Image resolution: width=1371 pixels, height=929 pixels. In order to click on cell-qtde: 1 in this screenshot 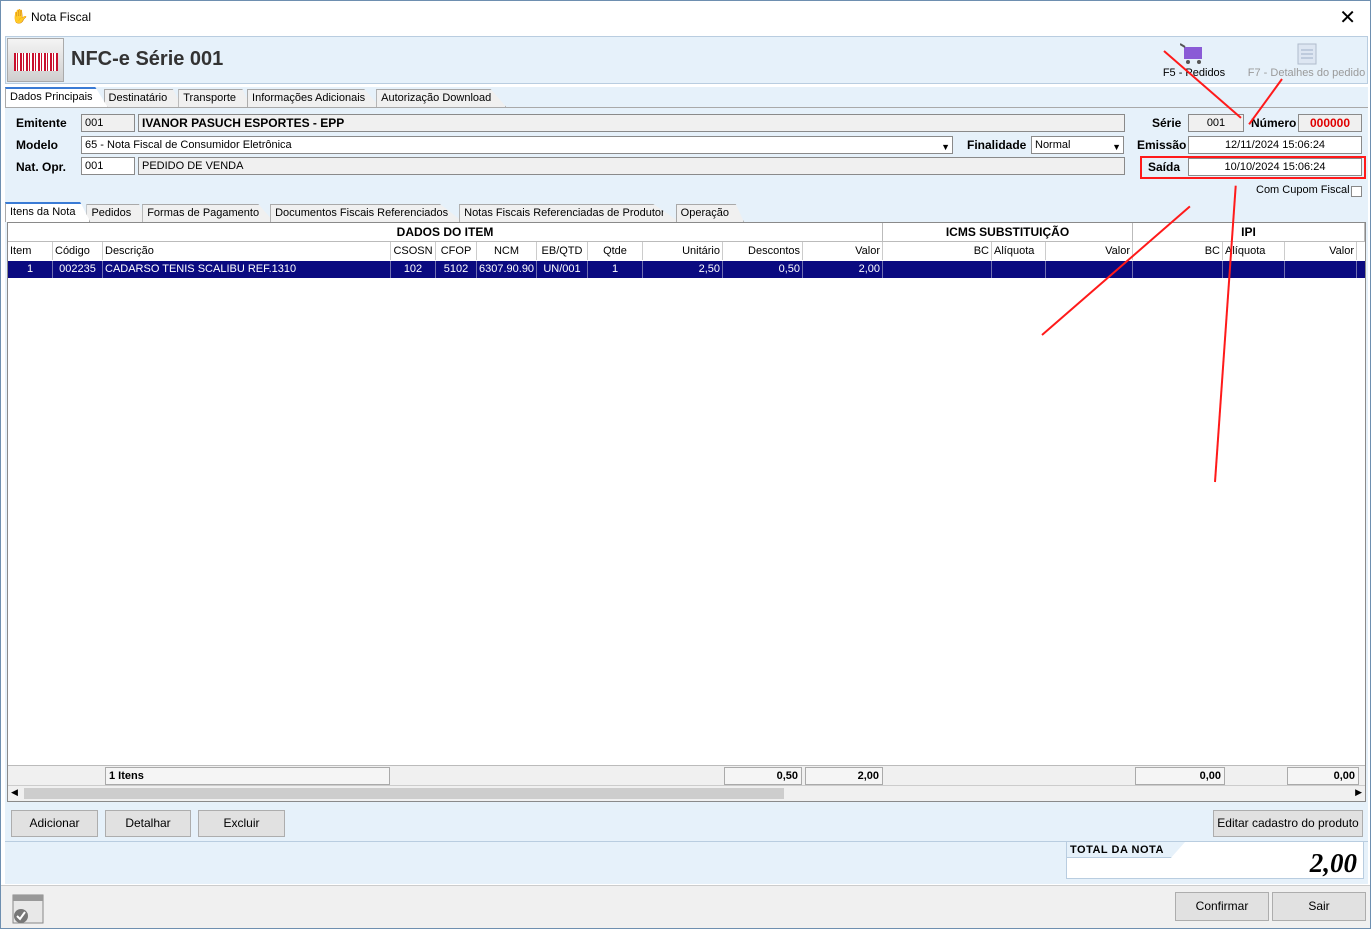, I will do `click(615, 269)`.